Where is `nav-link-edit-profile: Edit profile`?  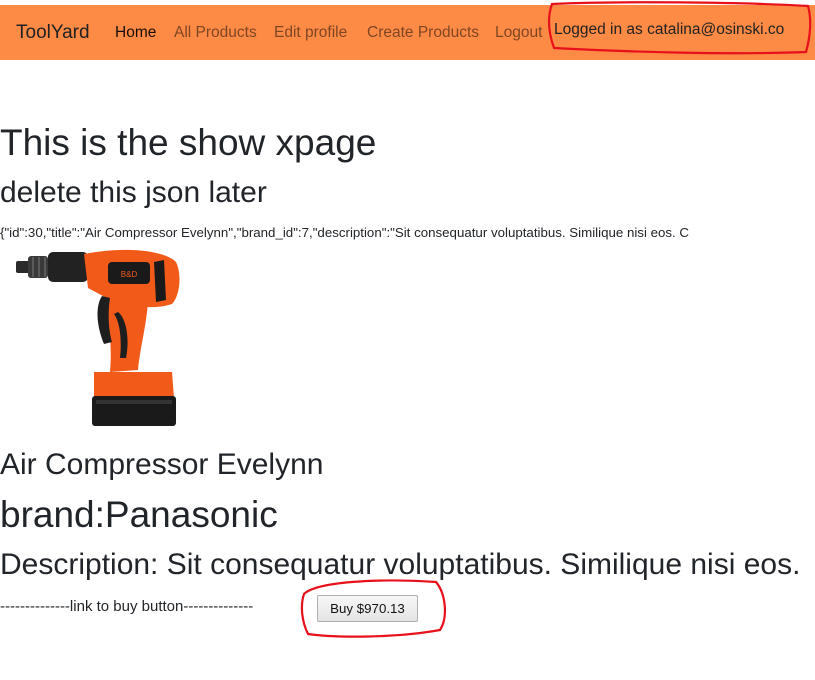
nav-link-edit-profile: Edit profile is located at coordinates (310, 33).